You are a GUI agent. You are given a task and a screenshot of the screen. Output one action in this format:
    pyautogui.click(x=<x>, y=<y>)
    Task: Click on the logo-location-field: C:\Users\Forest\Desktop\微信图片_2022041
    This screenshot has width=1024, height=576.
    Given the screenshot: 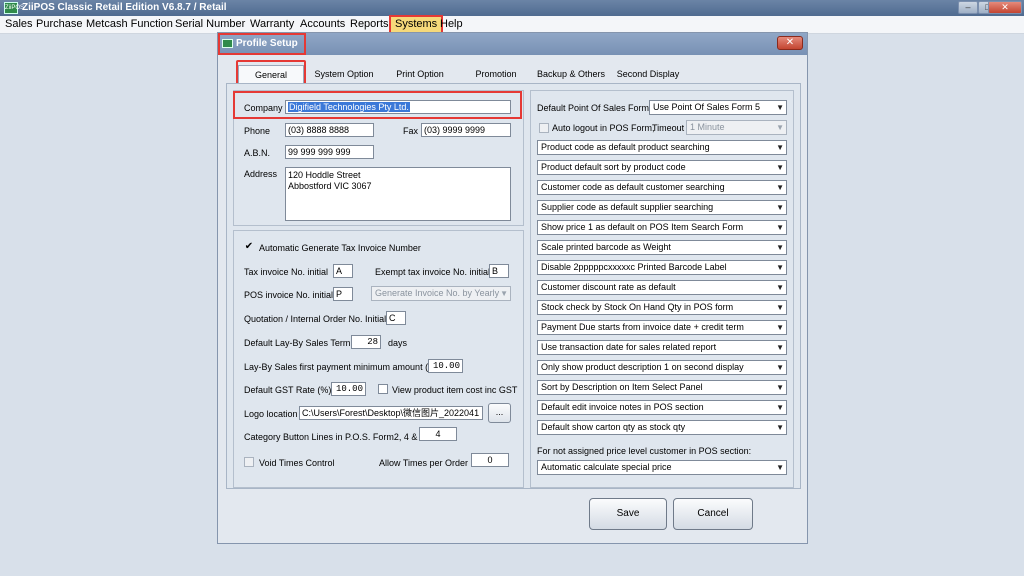 What is the action you would take?
    pyautogui.click(x=391, y=413)
    